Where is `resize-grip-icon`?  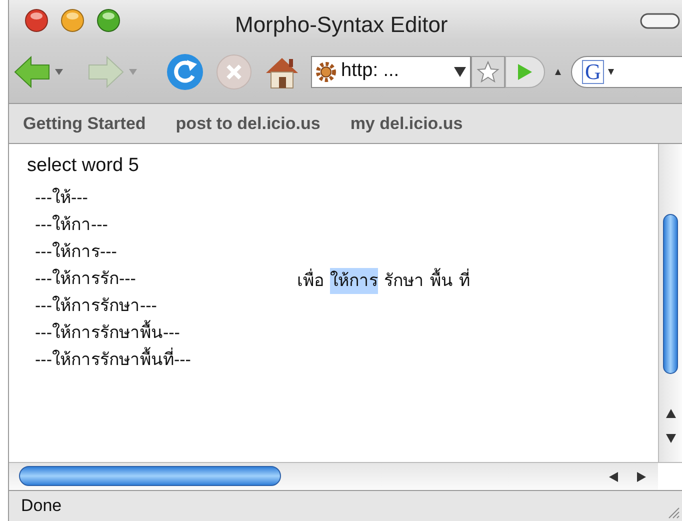
resize-grip-icon is located at coordinates (673, 512).